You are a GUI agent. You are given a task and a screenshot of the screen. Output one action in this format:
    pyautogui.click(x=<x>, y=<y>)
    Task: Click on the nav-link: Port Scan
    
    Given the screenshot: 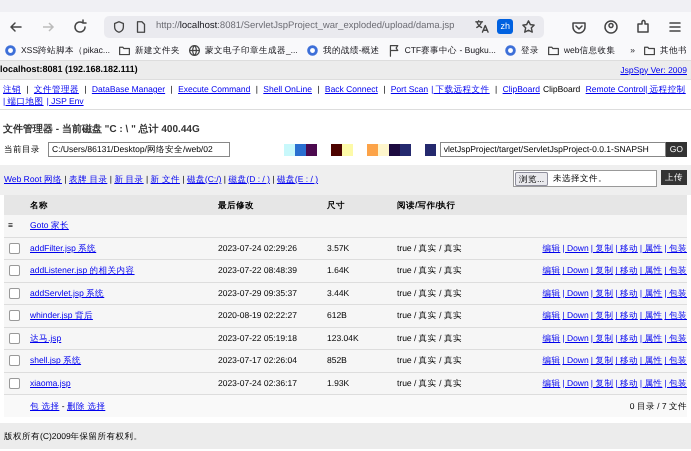 What is the action you would take?
    pyautogui.click(x=409, y=89)
    